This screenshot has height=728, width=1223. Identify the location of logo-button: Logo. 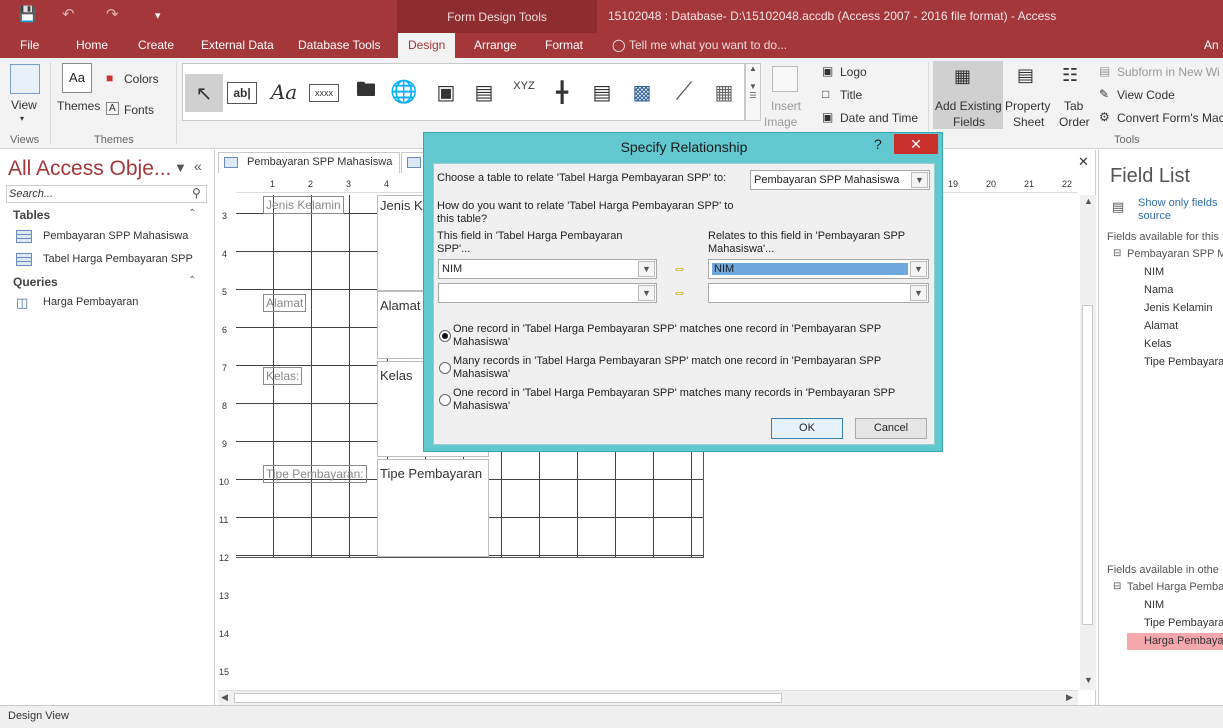
(853, 72).